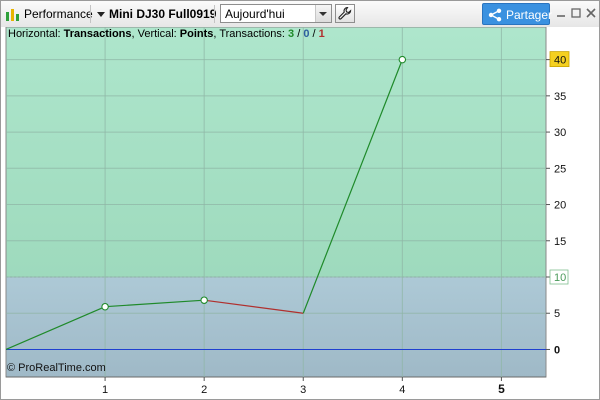 The height and width of the screenshot is (400, 600). I want to click on period-select: Aujourd'hui, so click(276, 13).